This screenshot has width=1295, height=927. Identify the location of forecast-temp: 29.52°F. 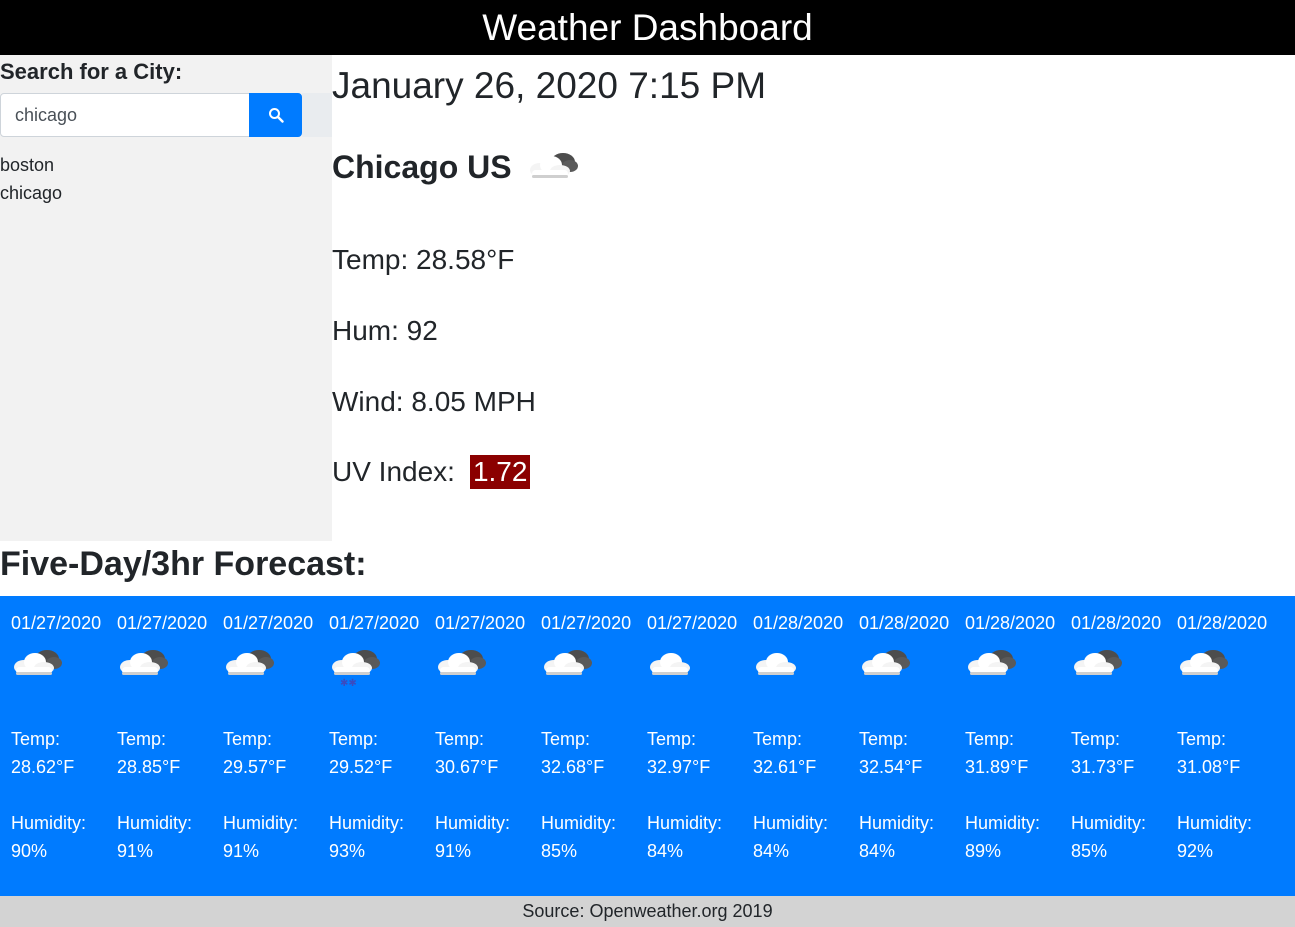
(361, 767).